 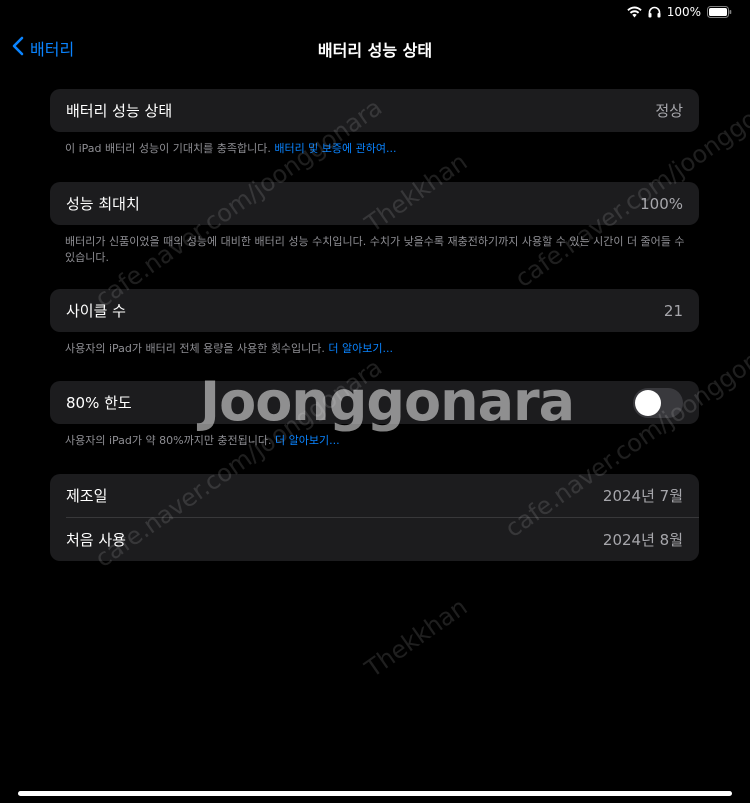 What do you see at coordinates (375, 793) in the screenshot?
I see `home-indicator` at bounding box center [375, 793].